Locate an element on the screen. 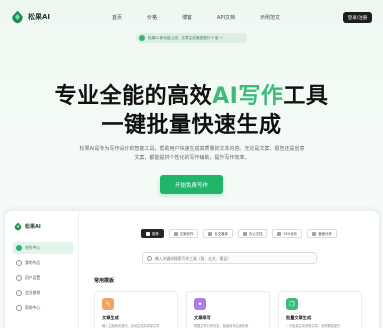 This screenshot has height=328, width=383. tab-recommended: 推荐 is located at coordinates (152, 233).